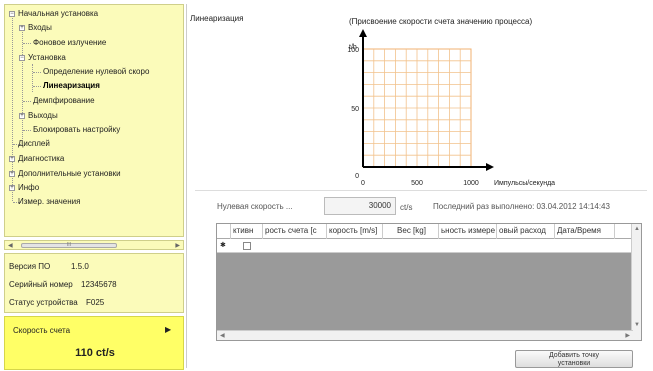 The height and width of the screenshot is (371, 653). What do you see at coordinates (490, 167) in the screenshot?
I see `x-axis-arrow-icon` at bounding box center [490, 167].